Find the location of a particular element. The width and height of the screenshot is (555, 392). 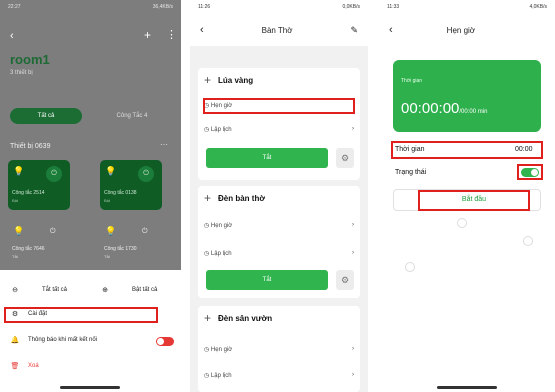

device-card: + Đèn sân vườn ◷ Hẹn giờ › ◷ Lập lịch › is located at coordinates (279, 349).